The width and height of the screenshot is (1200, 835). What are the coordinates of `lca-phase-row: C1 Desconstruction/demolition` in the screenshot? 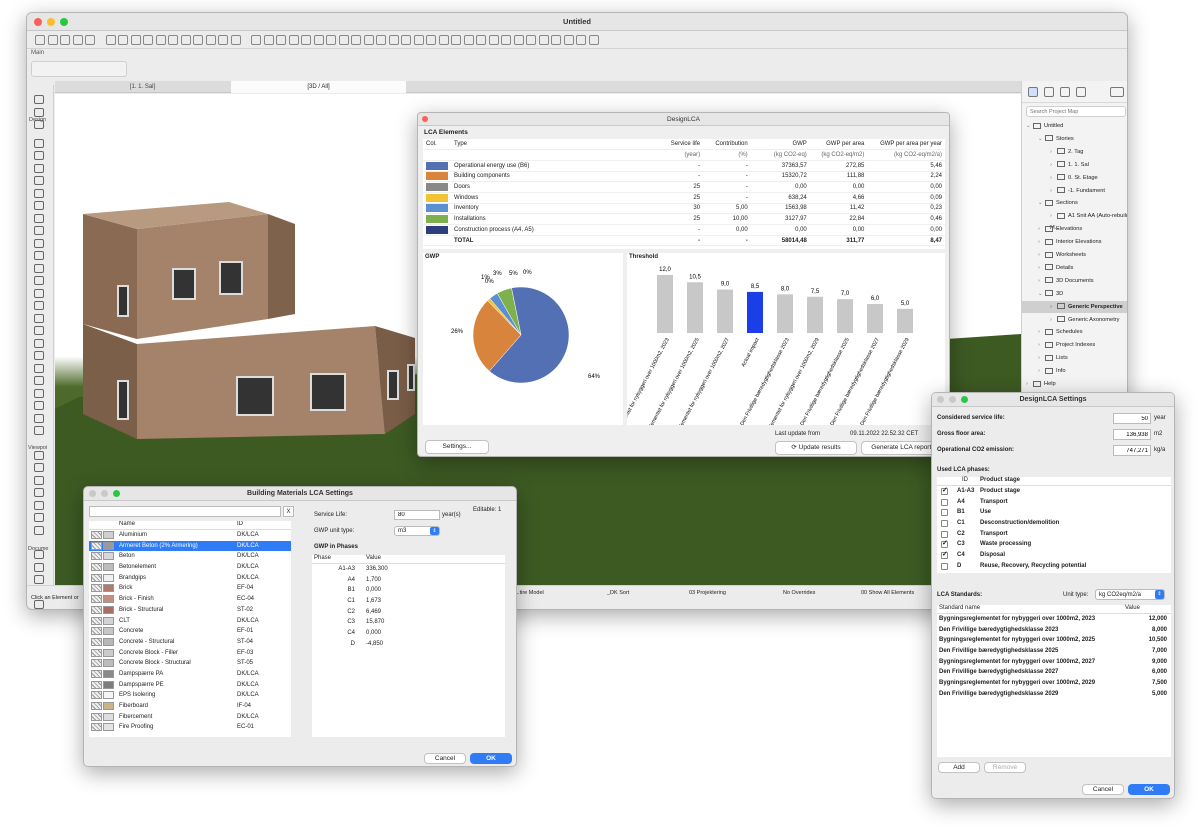 It's located at (1054, 523).